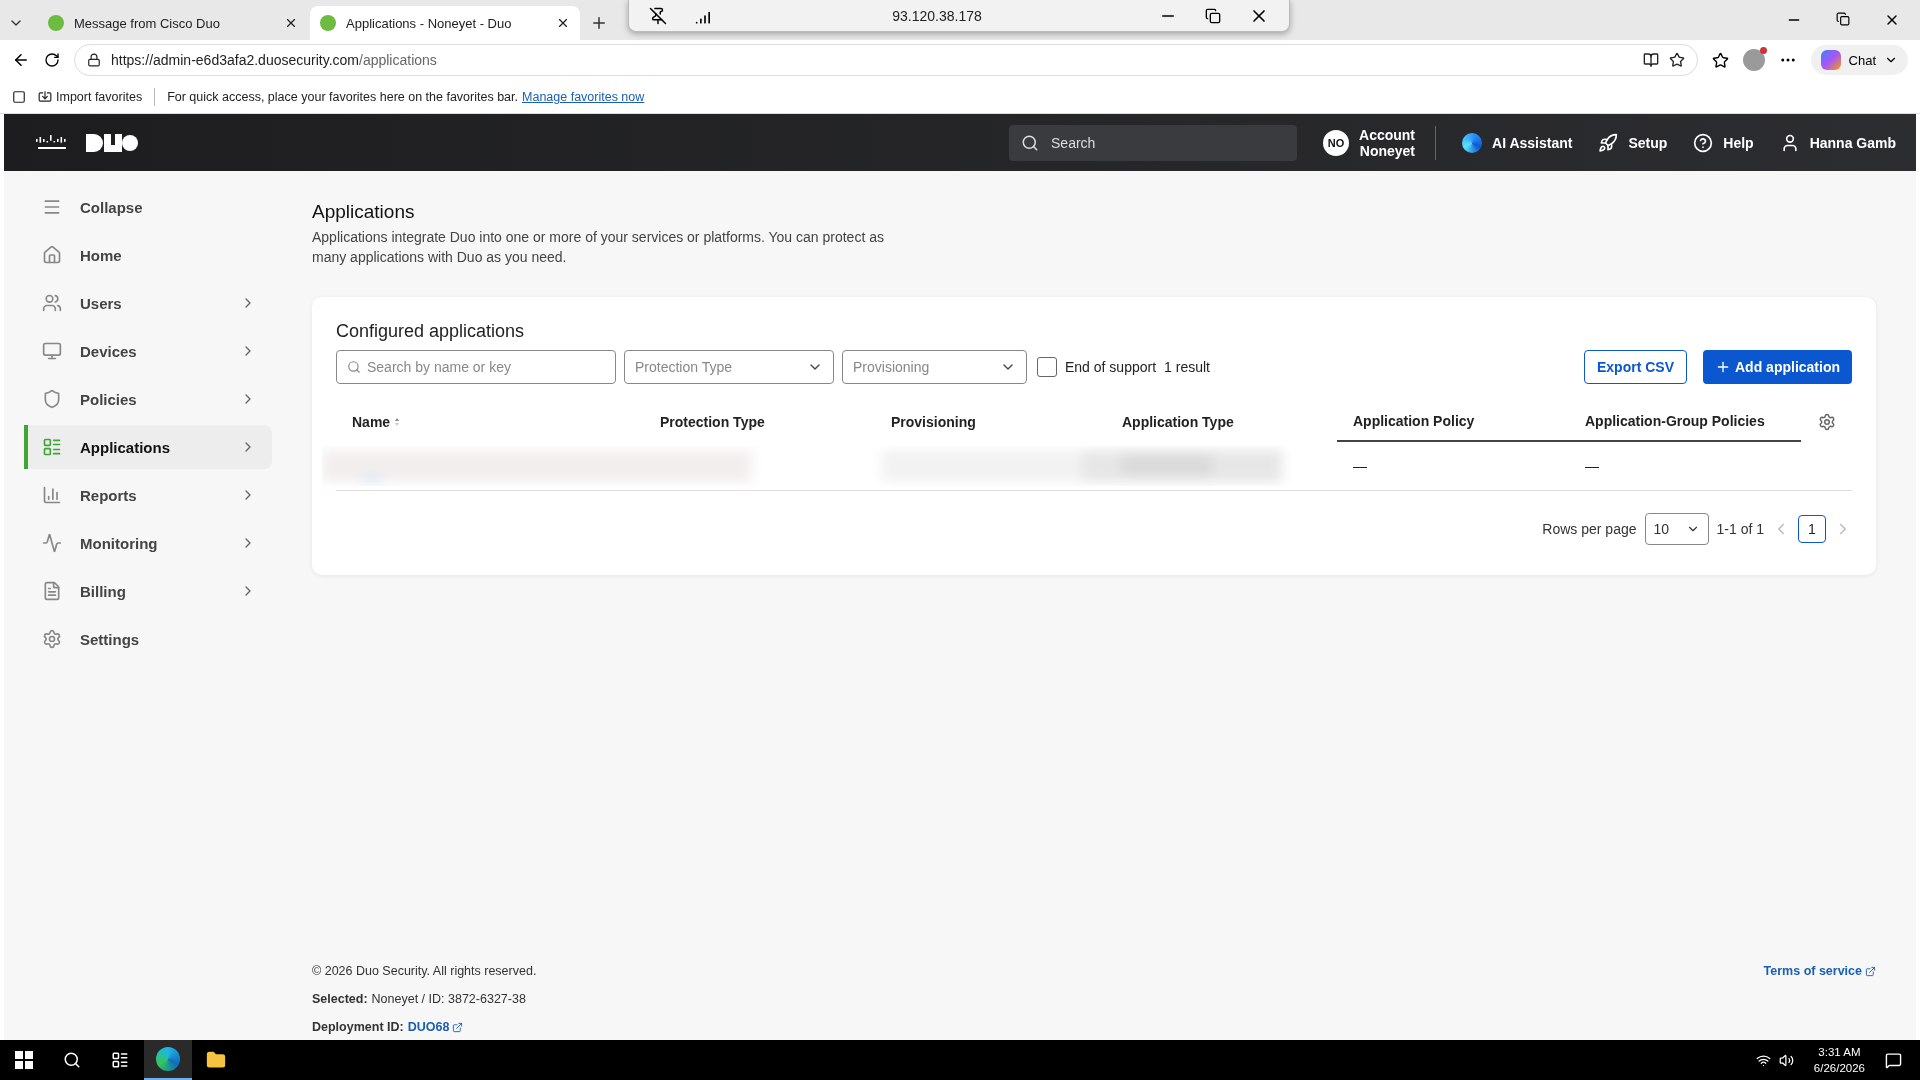  What do you see at coordinates (1620, 142) in the screenshot?
I see `setup-button: Setup` at bounding box center [1620, 142].